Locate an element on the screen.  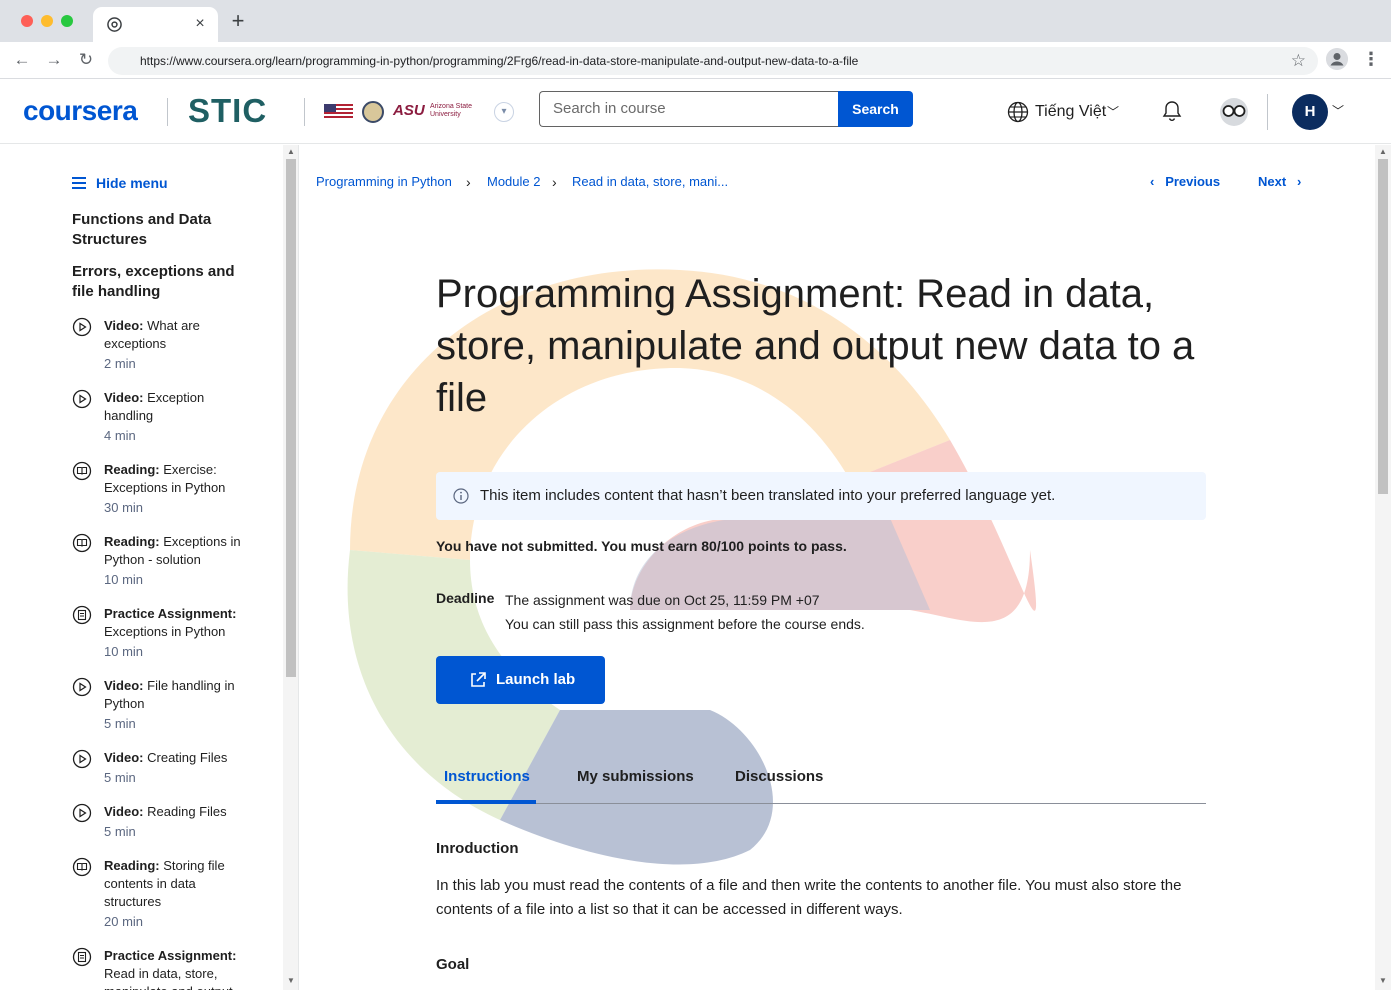
sidebar-item-label: Video: What are exceptions 2 min is located at coordinates (179, 345).